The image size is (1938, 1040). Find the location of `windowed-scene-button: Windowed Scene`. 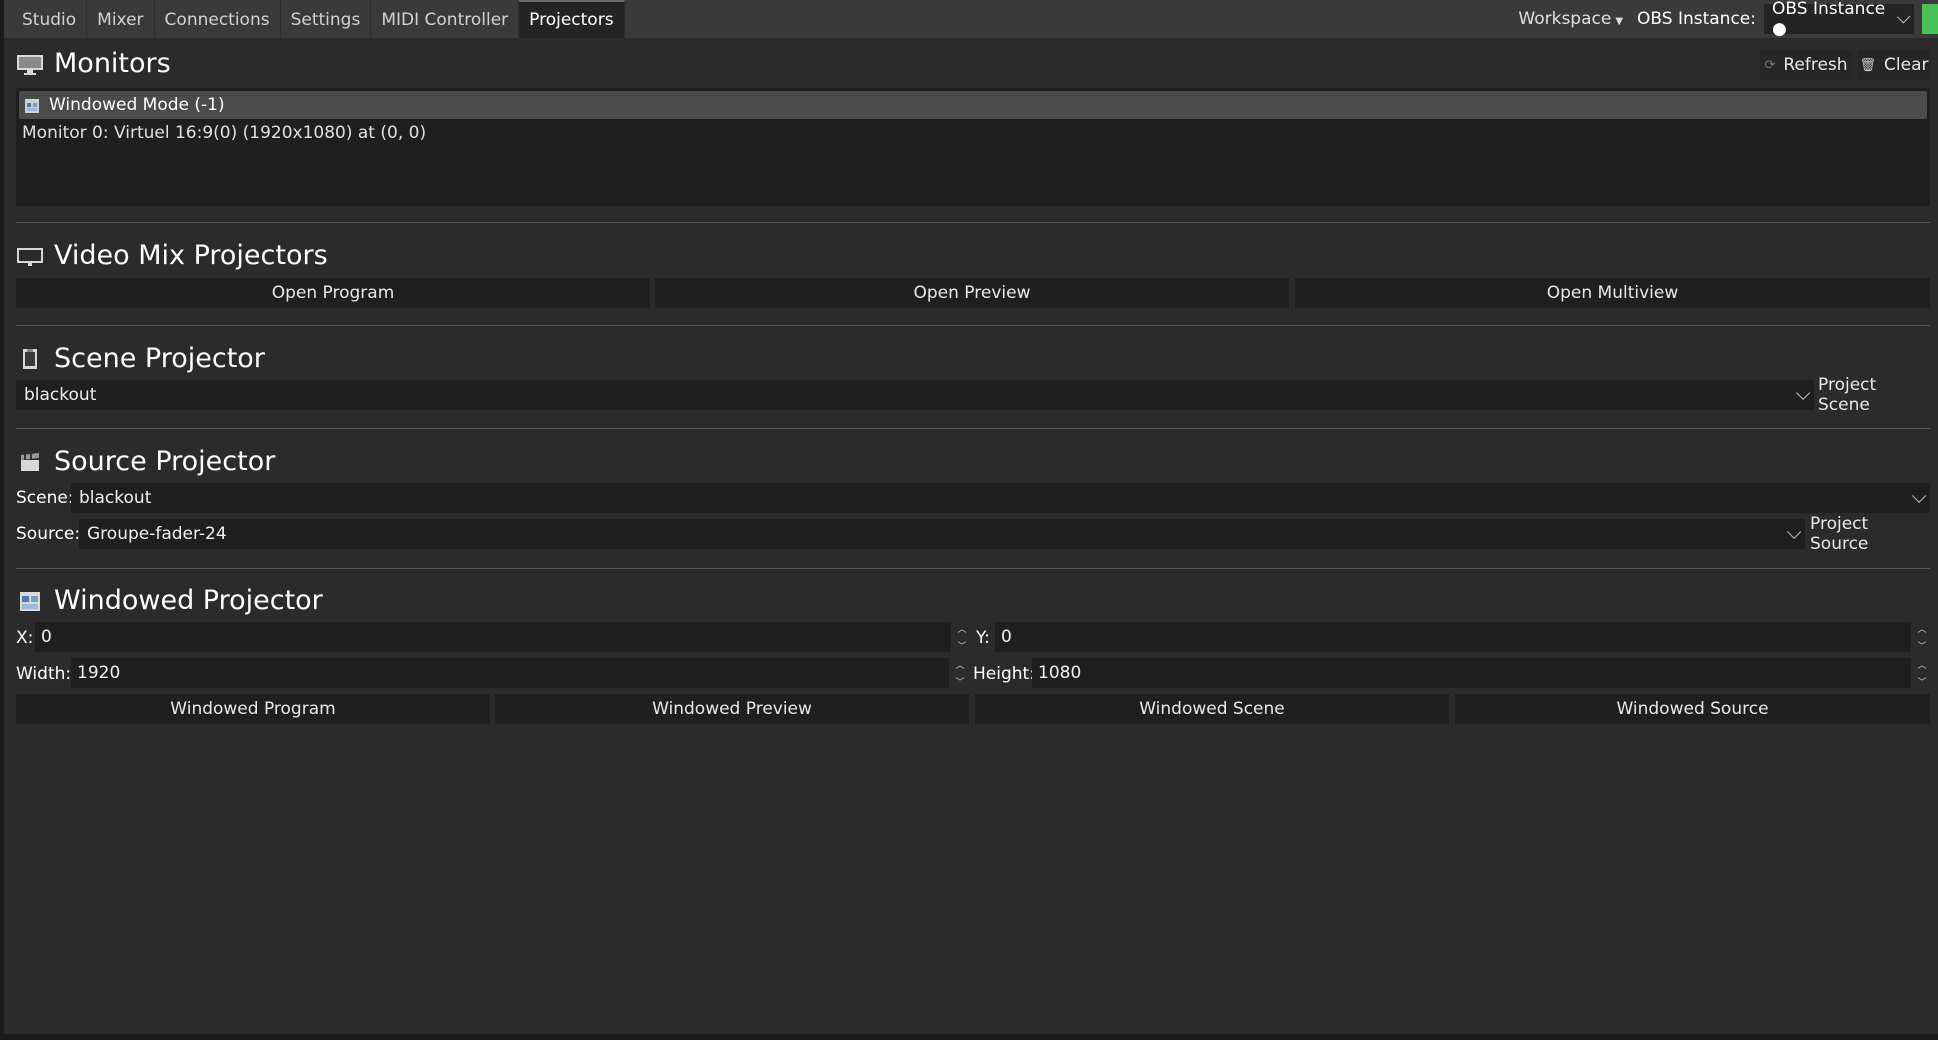

windowed-scene-button: Windowed Scene is located at coordinates (1212, 709).